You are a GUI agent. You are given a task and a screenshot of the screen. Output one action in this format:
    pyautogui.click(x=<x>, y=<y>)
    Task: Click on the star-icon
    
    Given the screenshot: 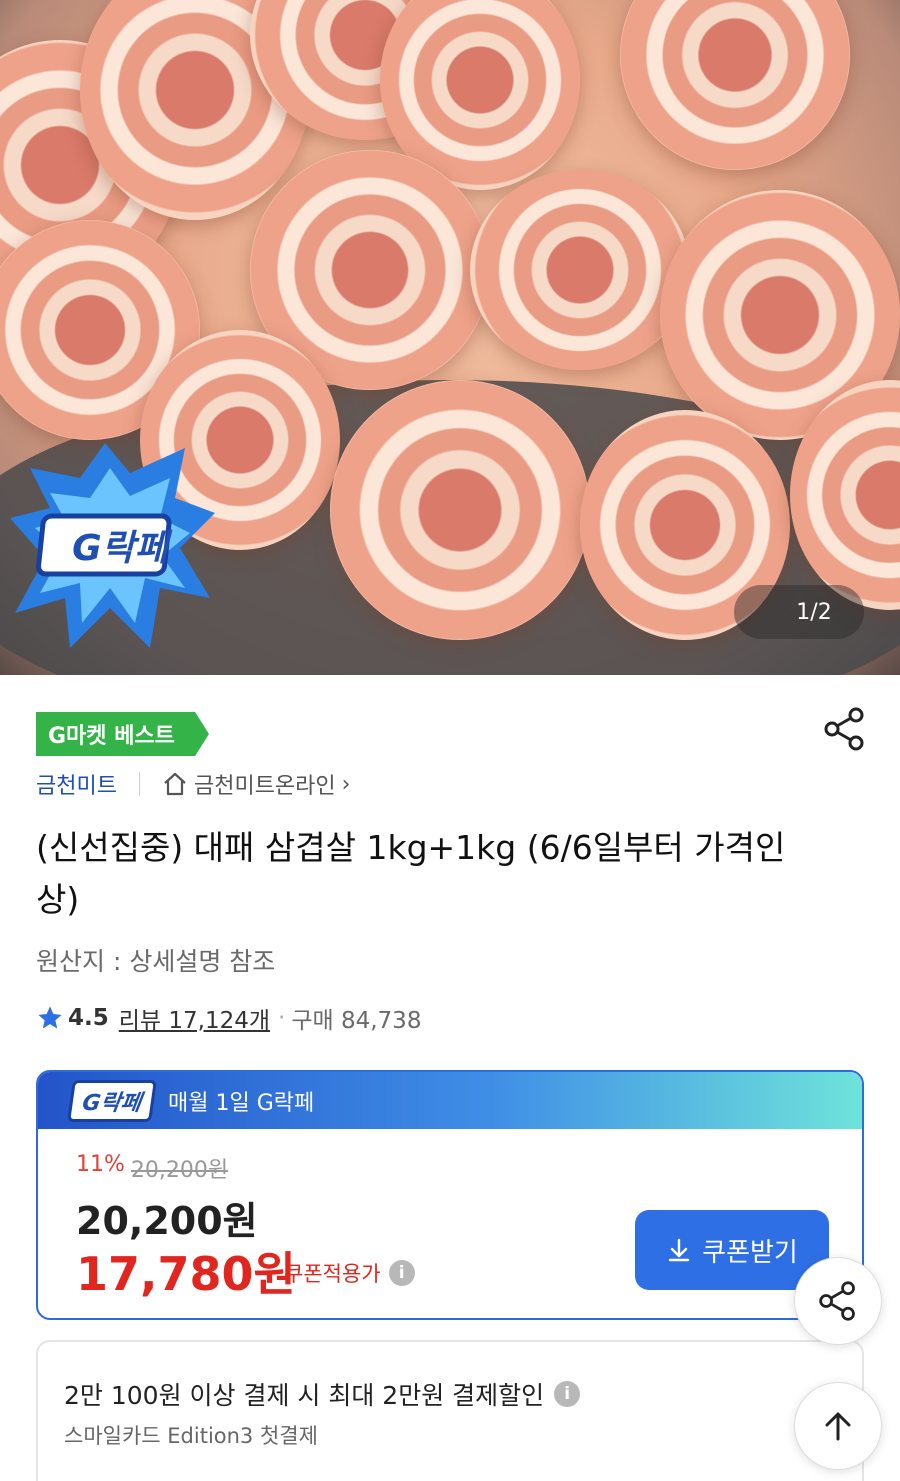 What is the action you would take?
    pyautogui.click(x=50, y=1017)
    